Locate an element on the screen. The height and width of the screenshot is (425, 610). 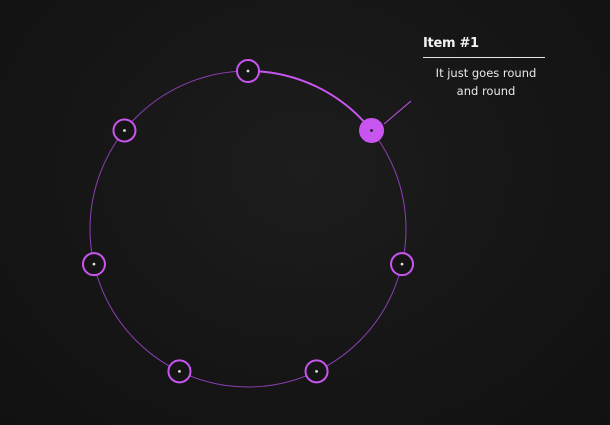
tooltip-body-line-2: and round is located at coordinates (486, 91).